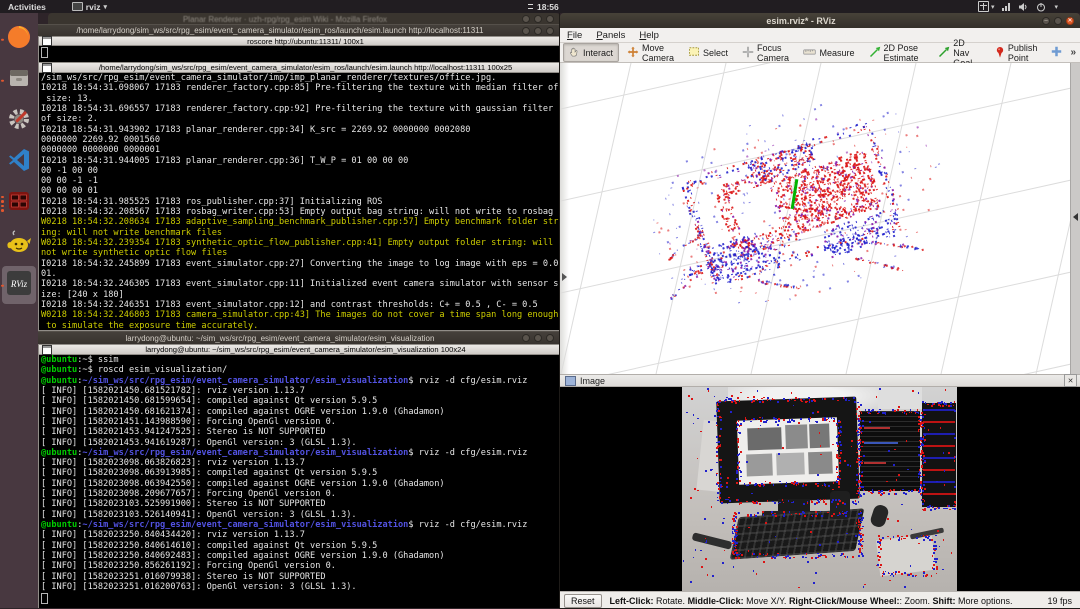  Describe the element at coordinates (819, 489) in the screenshot. I see `camera-image` at that location.